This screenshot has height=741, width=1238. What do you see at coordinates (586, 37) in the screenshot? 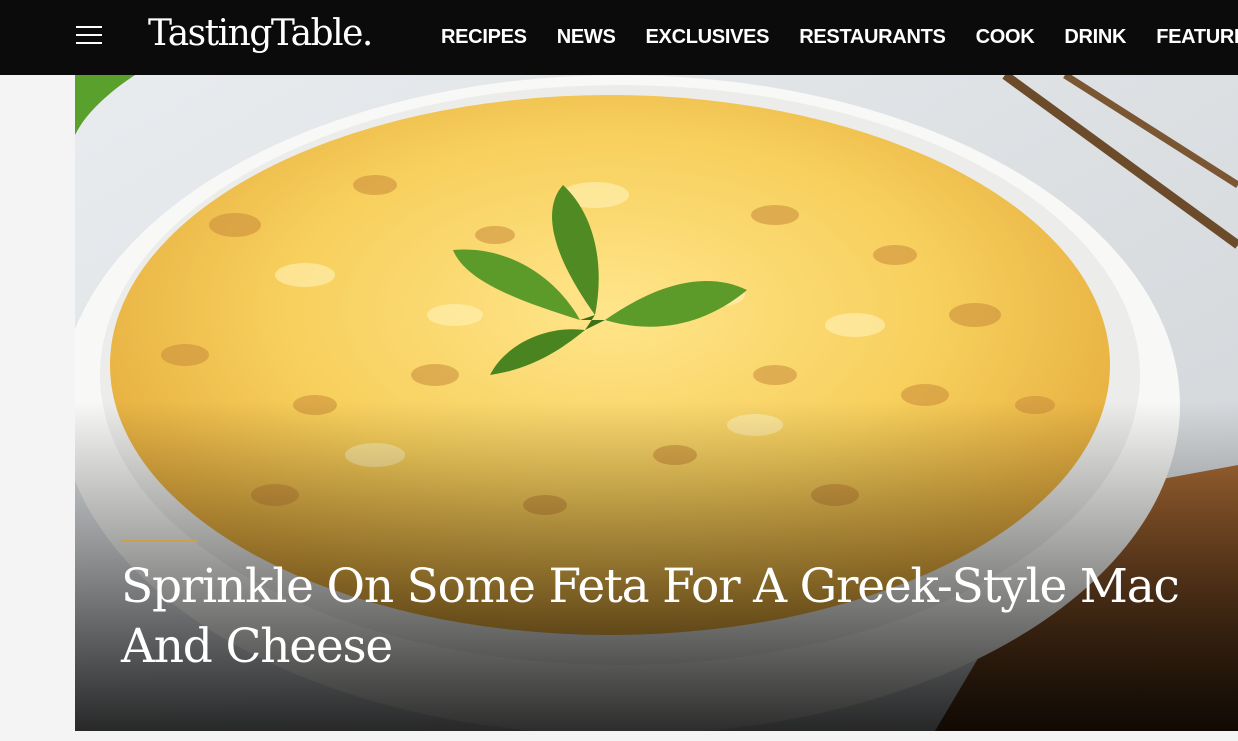
I see `nav-item-news: NEWS` at bounding box center [586, 37].